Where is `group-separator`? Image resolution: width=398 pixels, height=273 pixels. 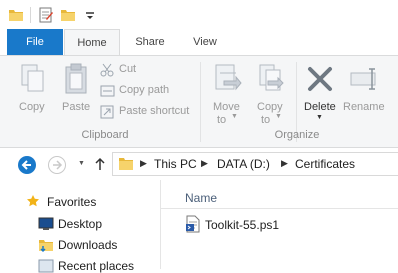
group-separator is located at coordinates (200, 102).